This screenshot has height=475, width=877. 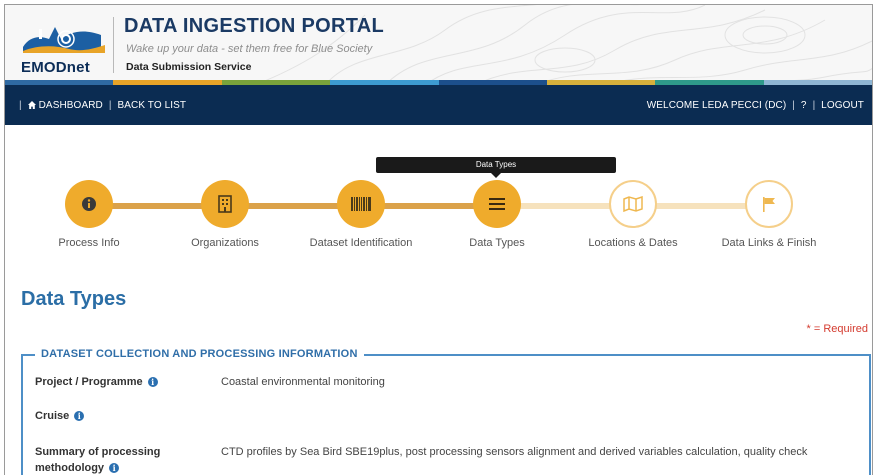 What do you see at coordinates (292, 206) in the screenshot?
I see `step-track-done` at bounding box center [292, 206].